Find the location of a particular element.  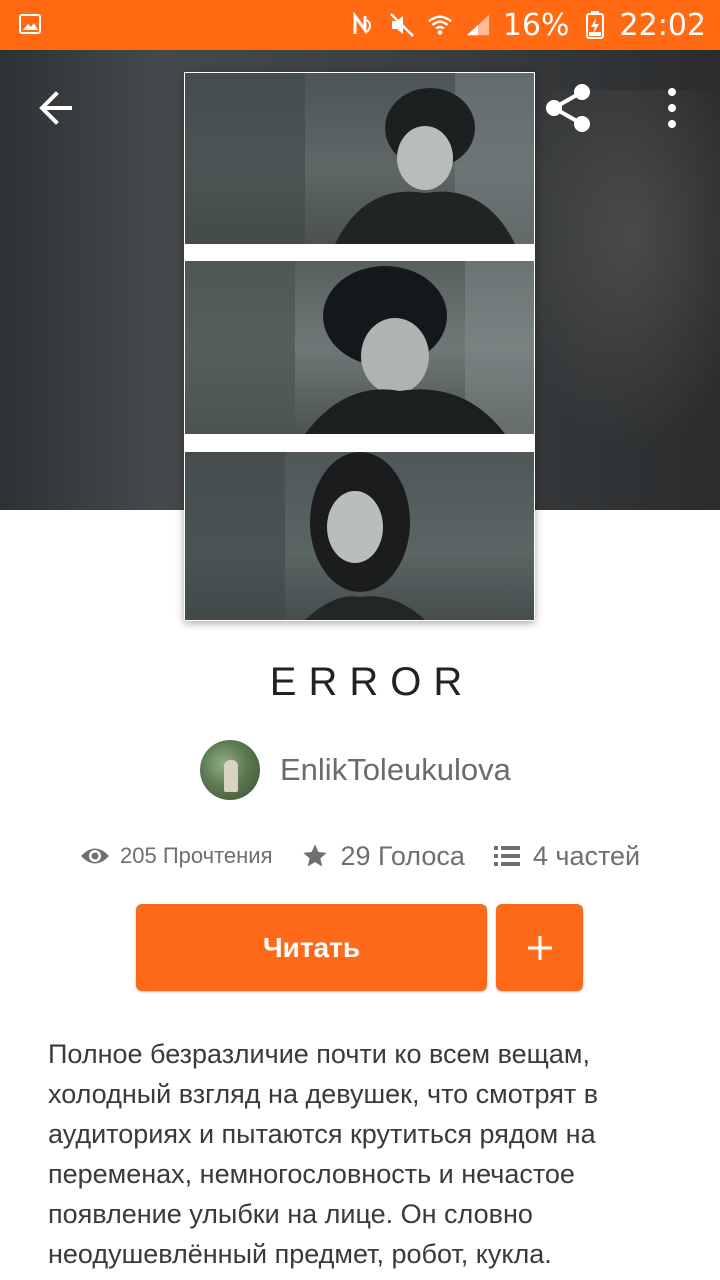

votes-stat: 29 Голоса is located at coordinates (383, 856).